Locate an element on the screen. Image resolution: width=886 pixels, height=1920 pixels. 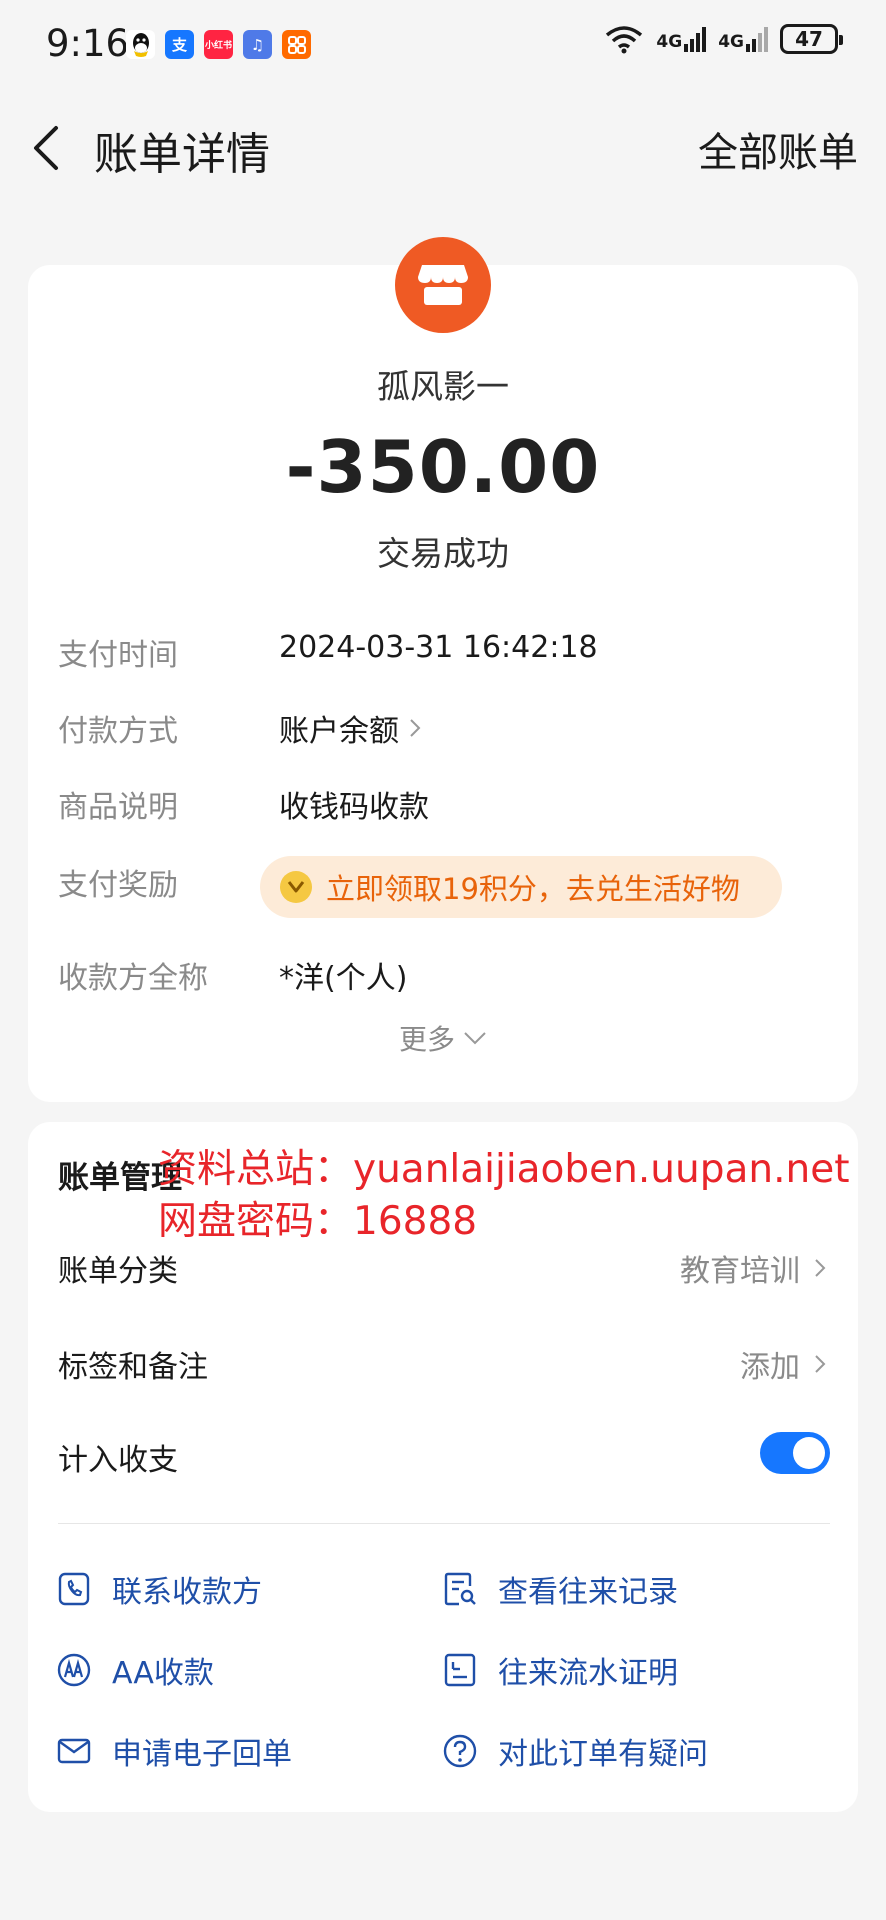
category-selector: 教育培训 is located at coordinates (753, 1268).